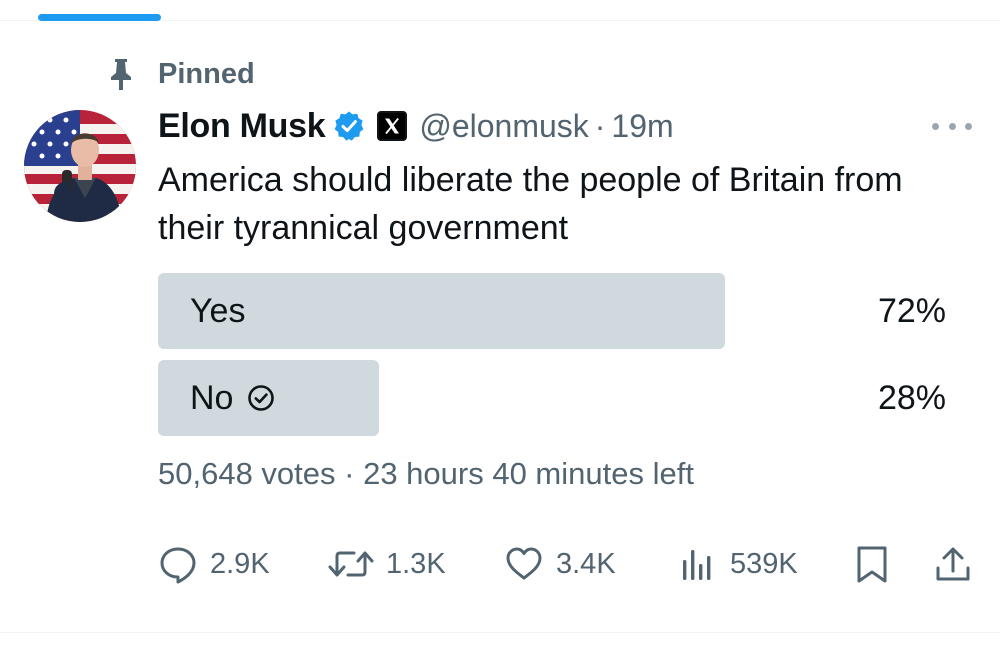  What do you see at coordinates (242, 126) in the screenshot?
I see `author-name: Elon Musk` at bounding box center [242, 126].